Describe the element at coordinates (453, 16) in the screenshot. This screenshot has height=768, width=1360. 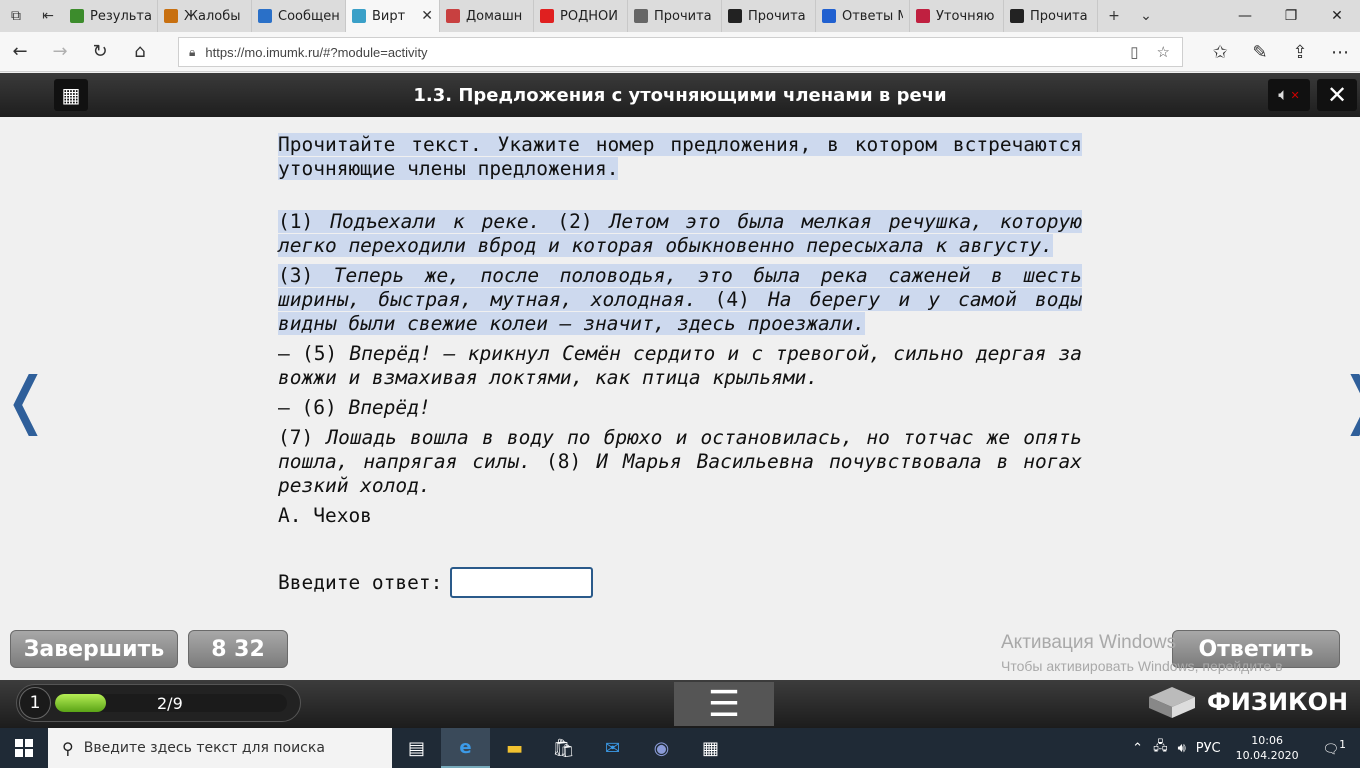
I see `home-doc-icon` at that location.